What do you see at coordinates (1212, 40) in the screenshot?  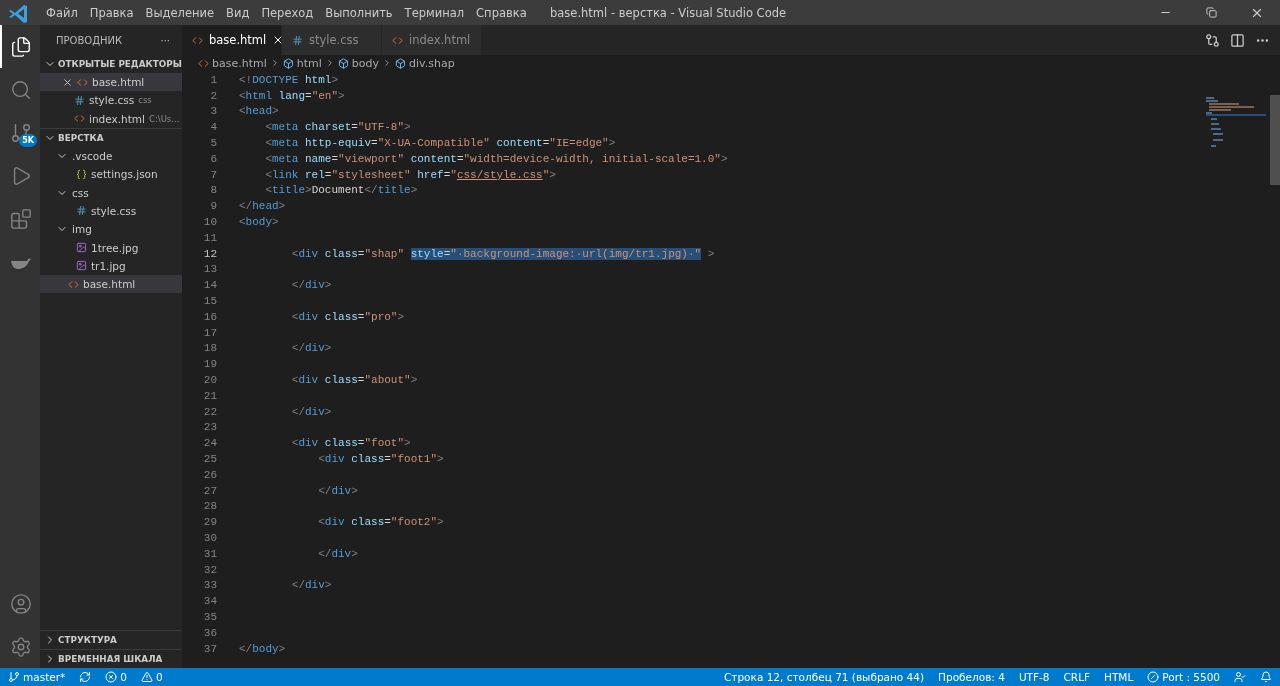 I see `compare-icon` at bounding box center [1212, 40].